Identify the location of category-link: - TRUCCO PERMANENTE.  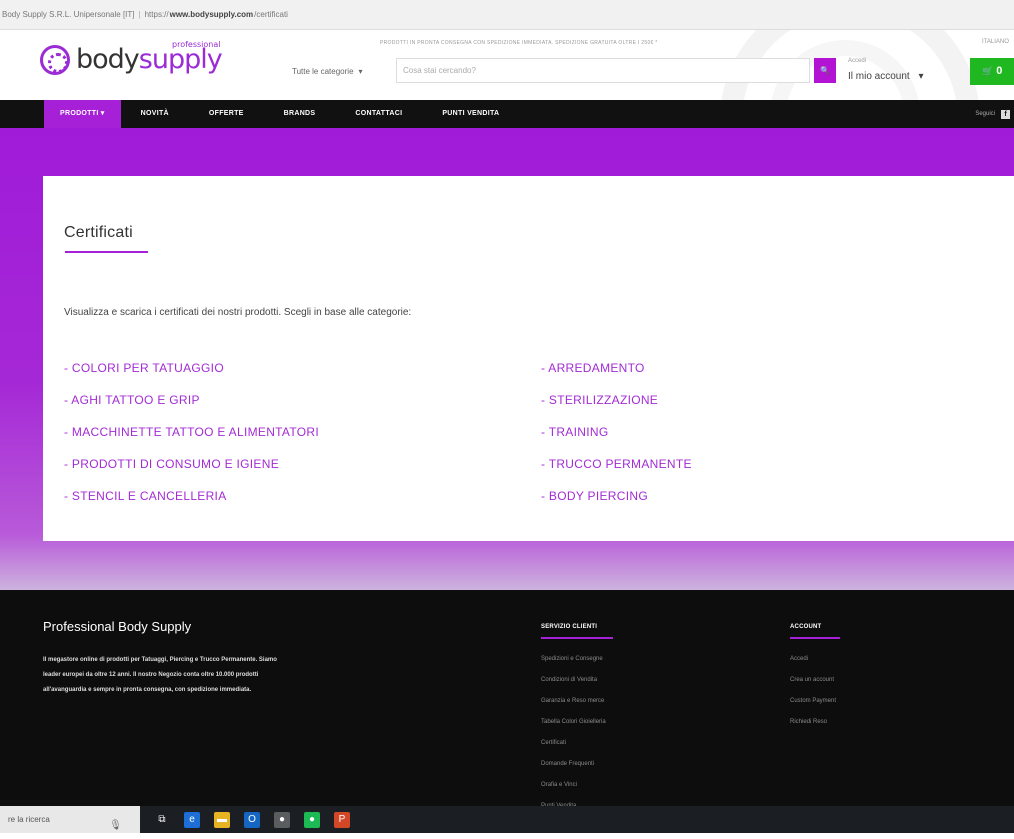
(616, 470).